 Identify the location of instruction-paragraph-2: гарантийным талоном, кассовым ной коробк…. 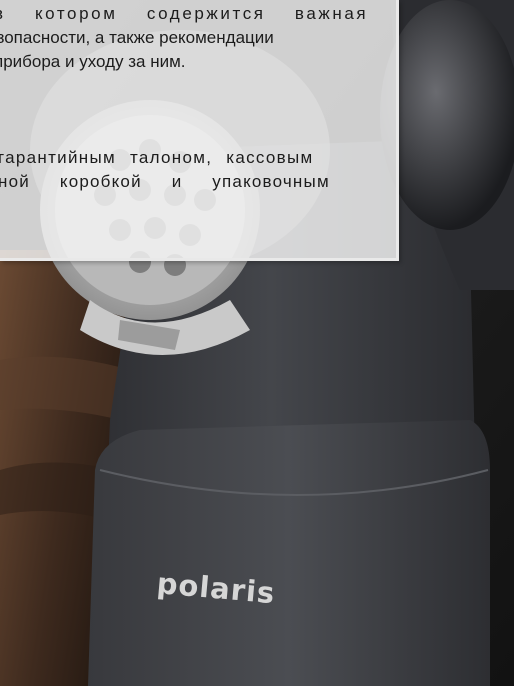
(165, 170).